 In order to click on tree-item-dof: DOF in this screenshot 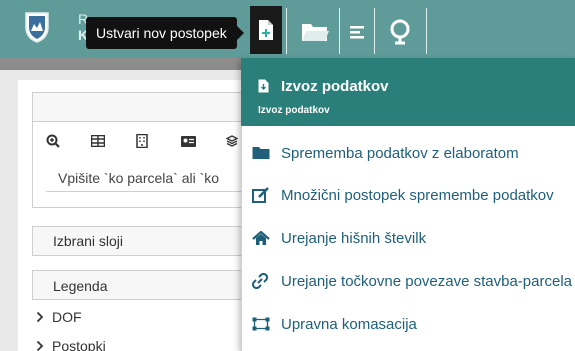, I will do `click(59, 317)`.